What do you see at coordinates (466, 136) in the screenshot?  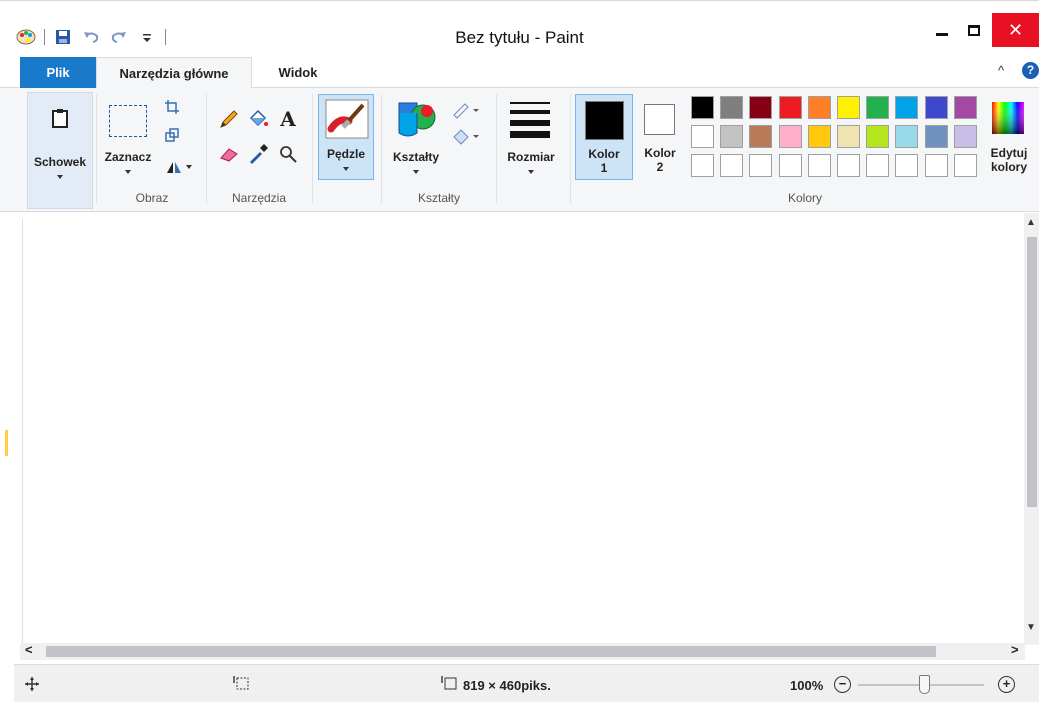 I see `shape-fill-icon` at bounding box center [466, 136].